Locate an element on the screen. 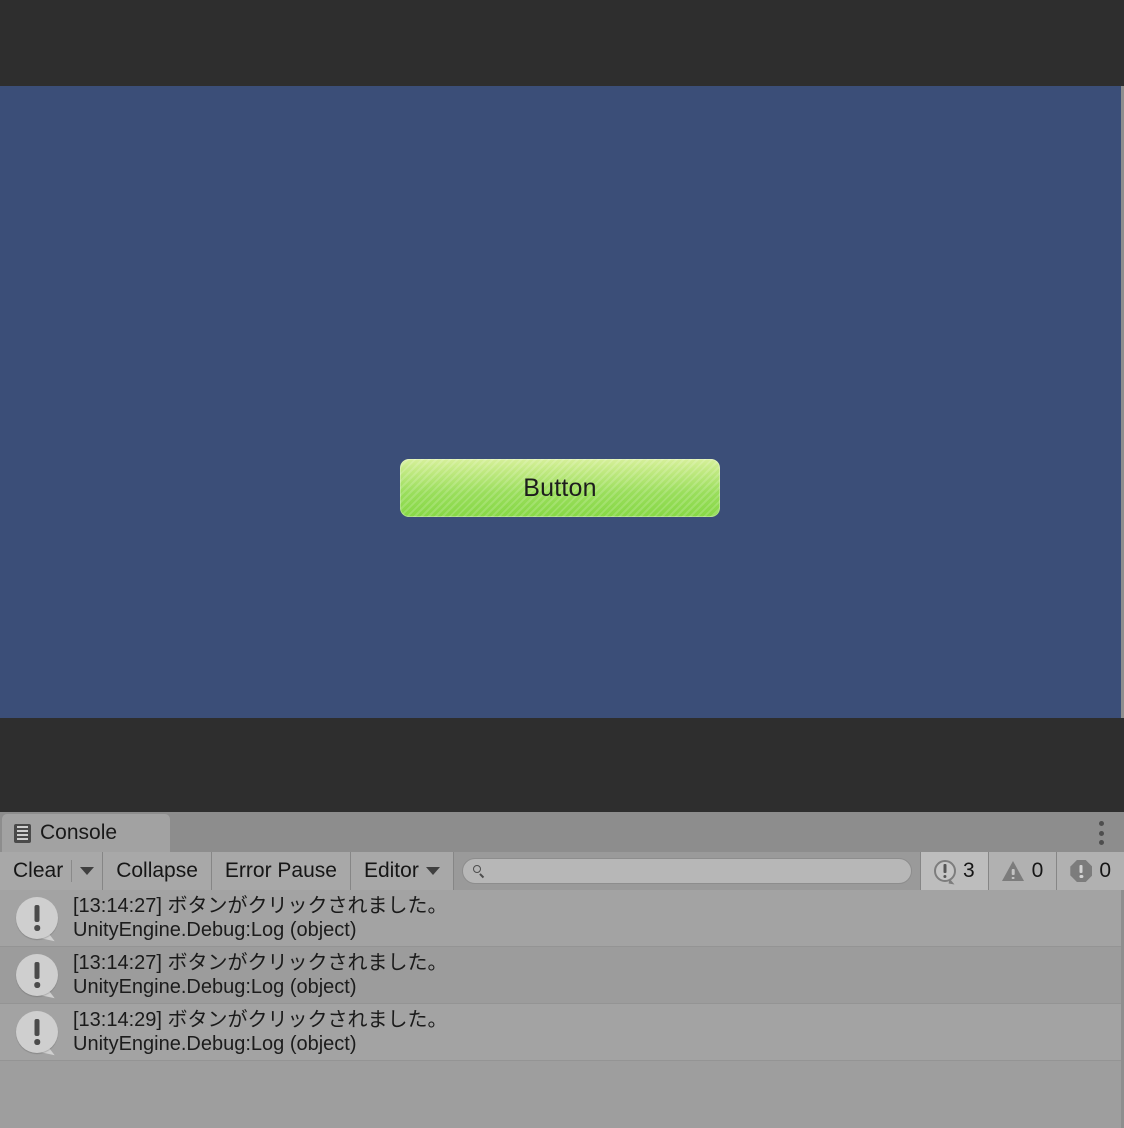 Image resolution: width=1124 pixels, height=1128 pixels. collapse-button-label: Collapse is located at coordinates (157, 870).